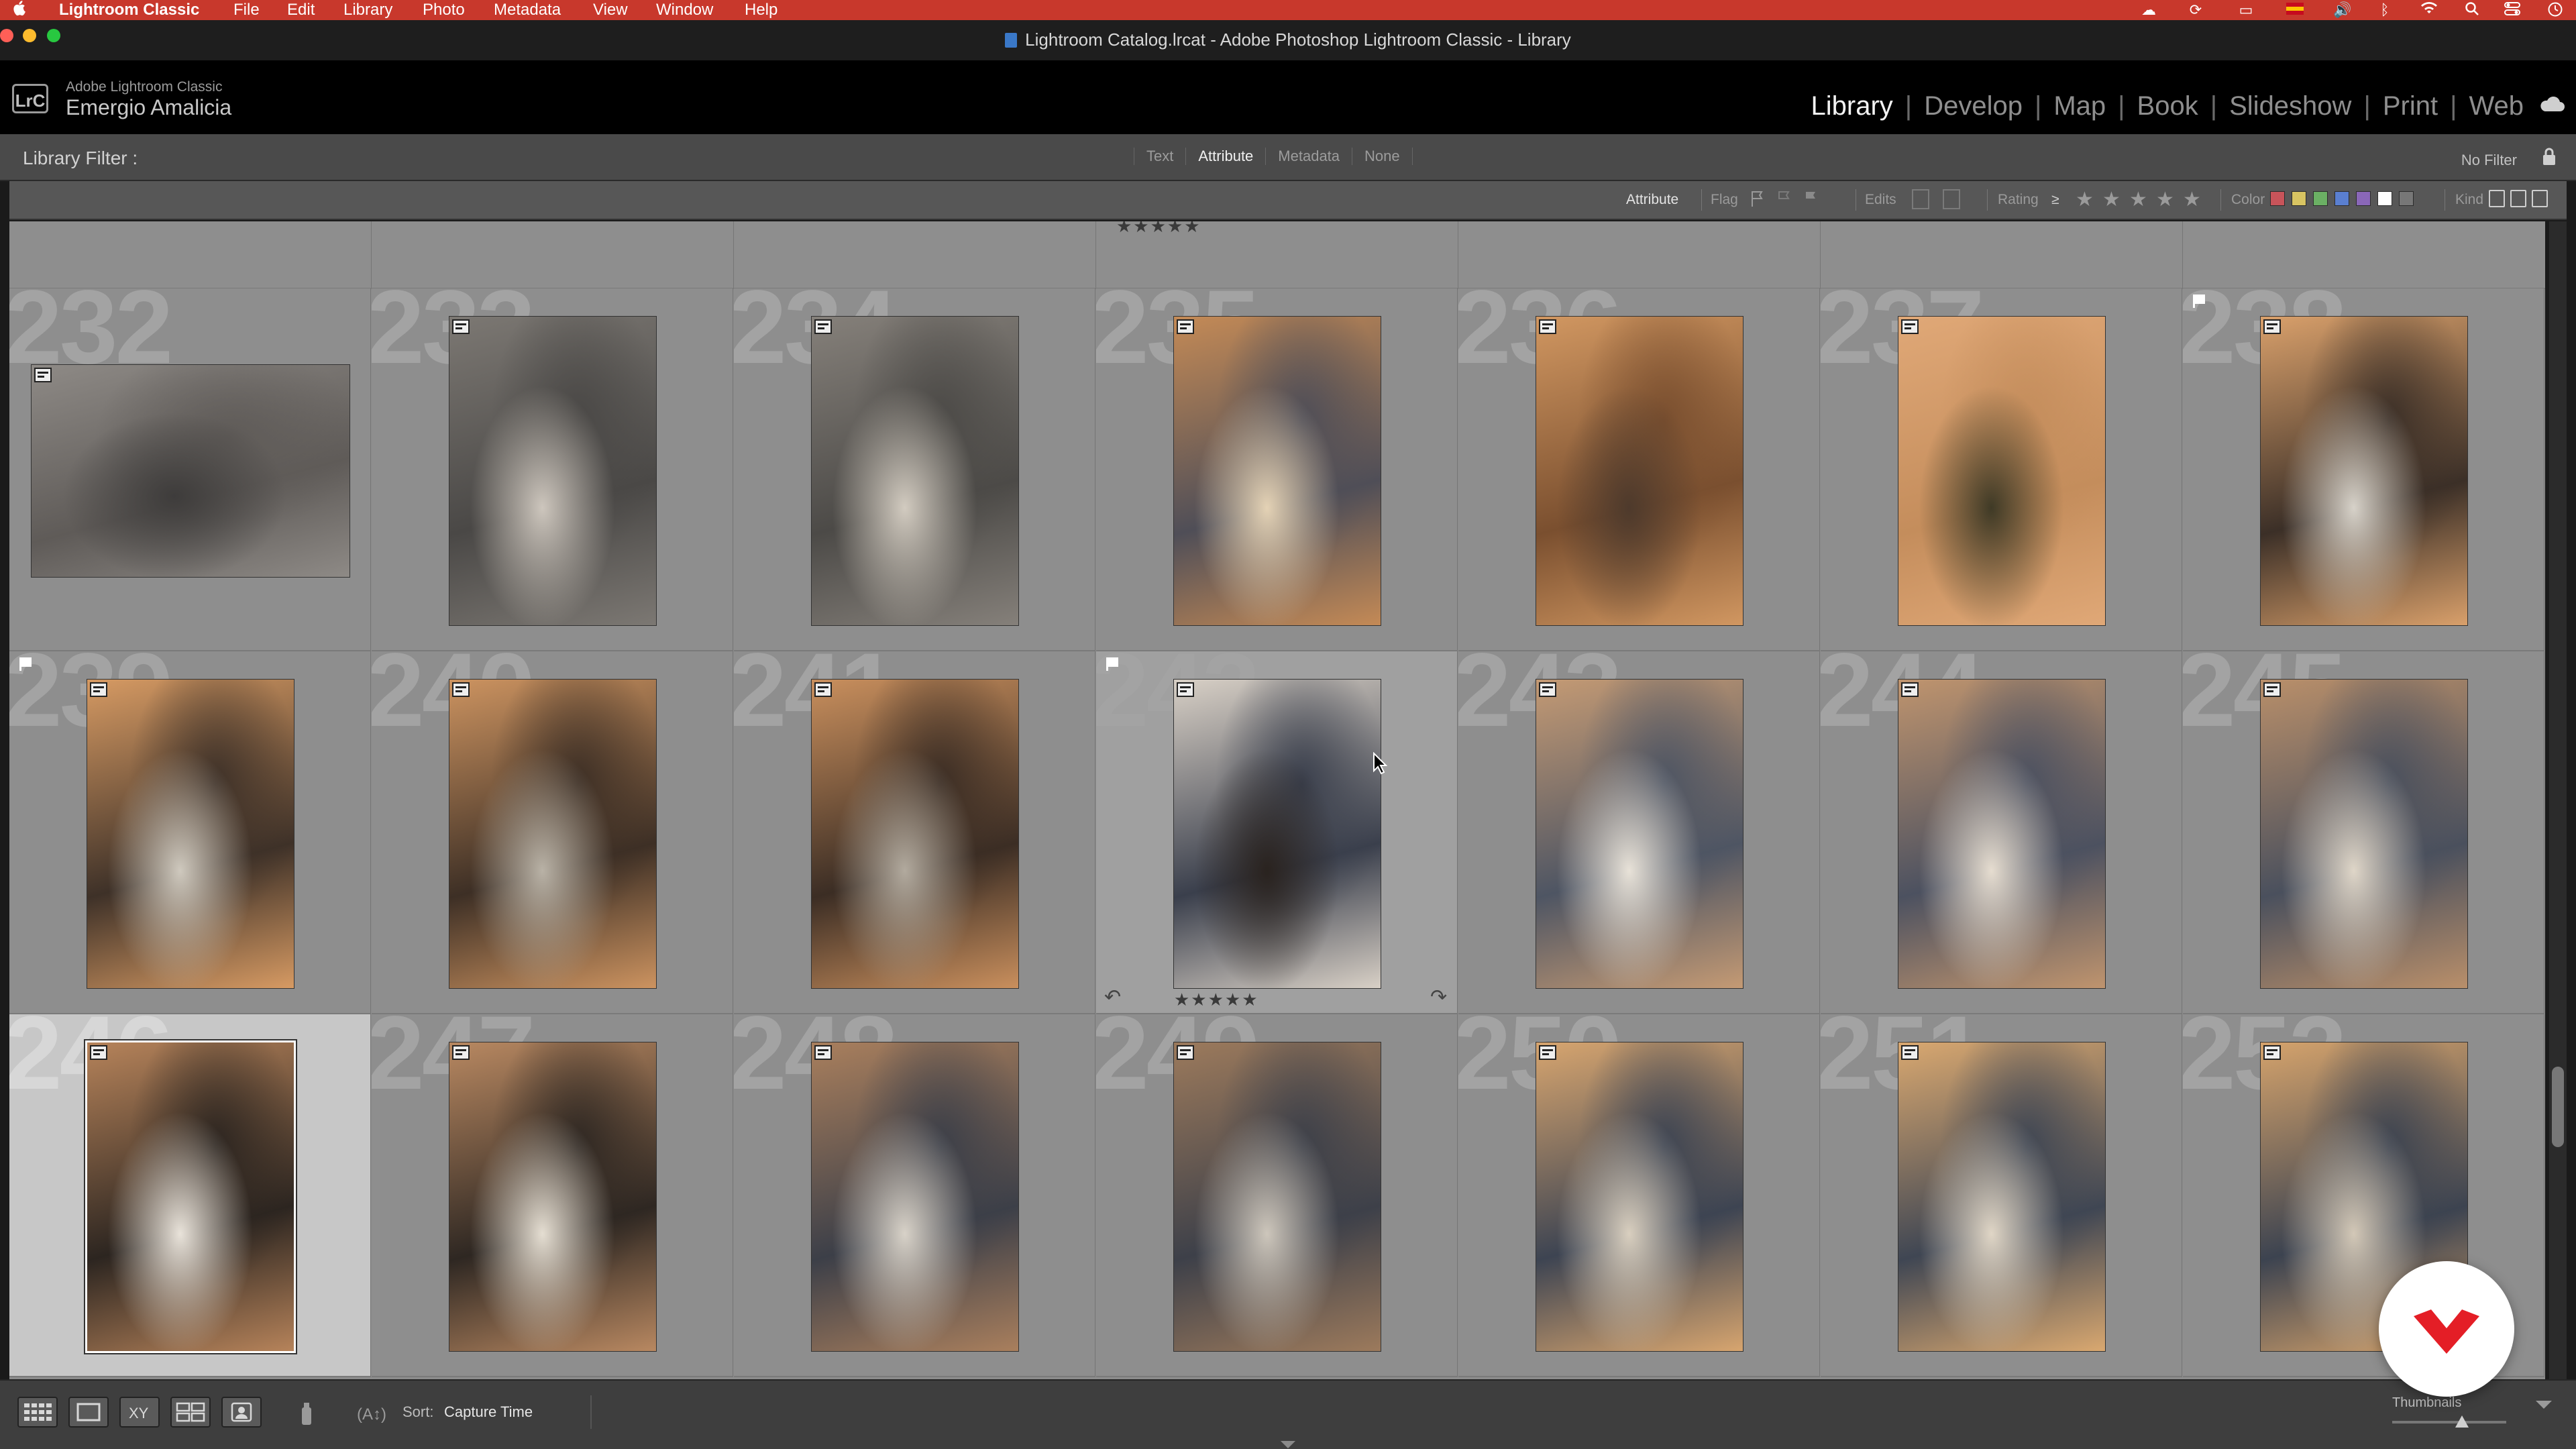 This screenshot has height=1449, width=2576. Describe the element at coordinates (1951, 199) in the screenshot. I see `unedited-filter-icon` at that location.